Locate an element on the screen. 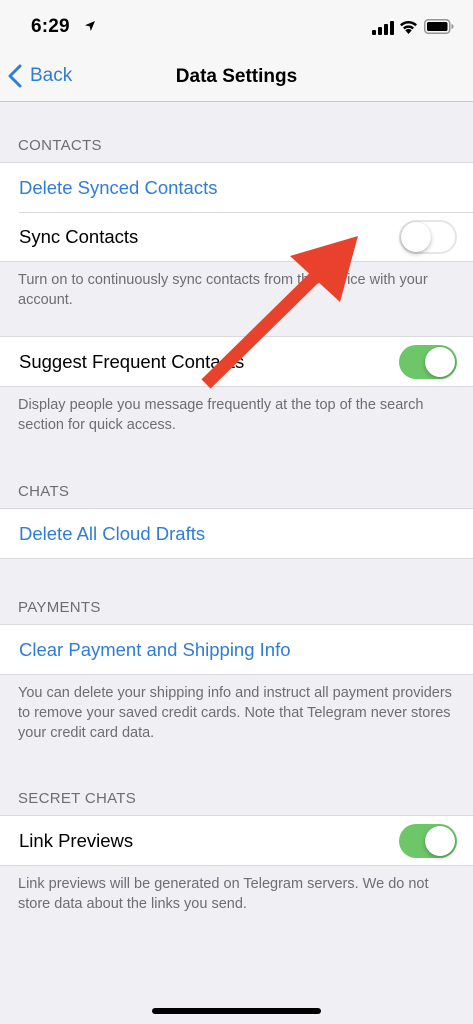 This screenshot has width=473, height=1024. status-bar: 6:29 is located at coordinates (236, 26).